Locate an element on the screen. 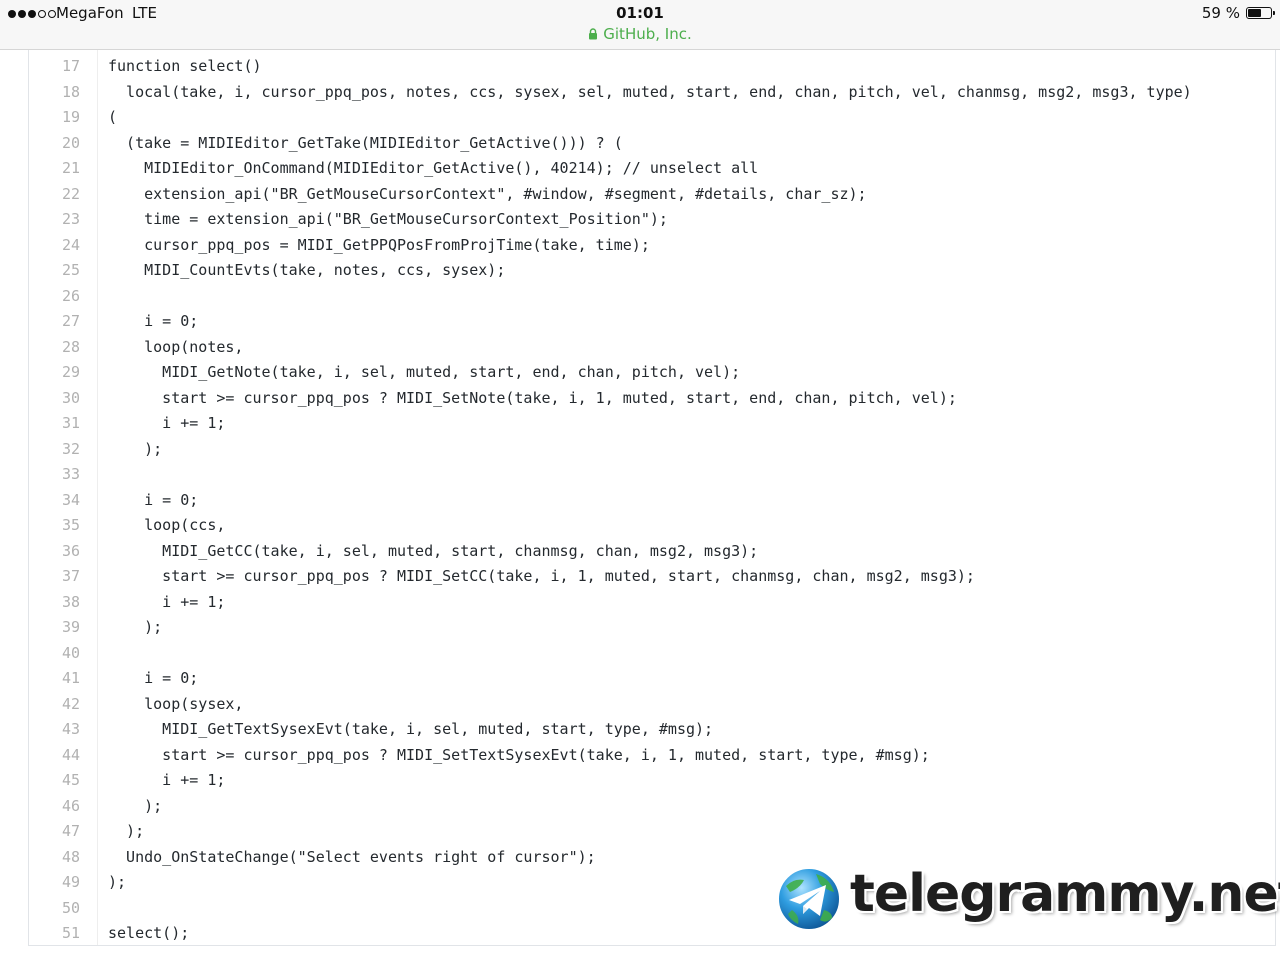  line-number: 31 is located at coordinates (54, 424).